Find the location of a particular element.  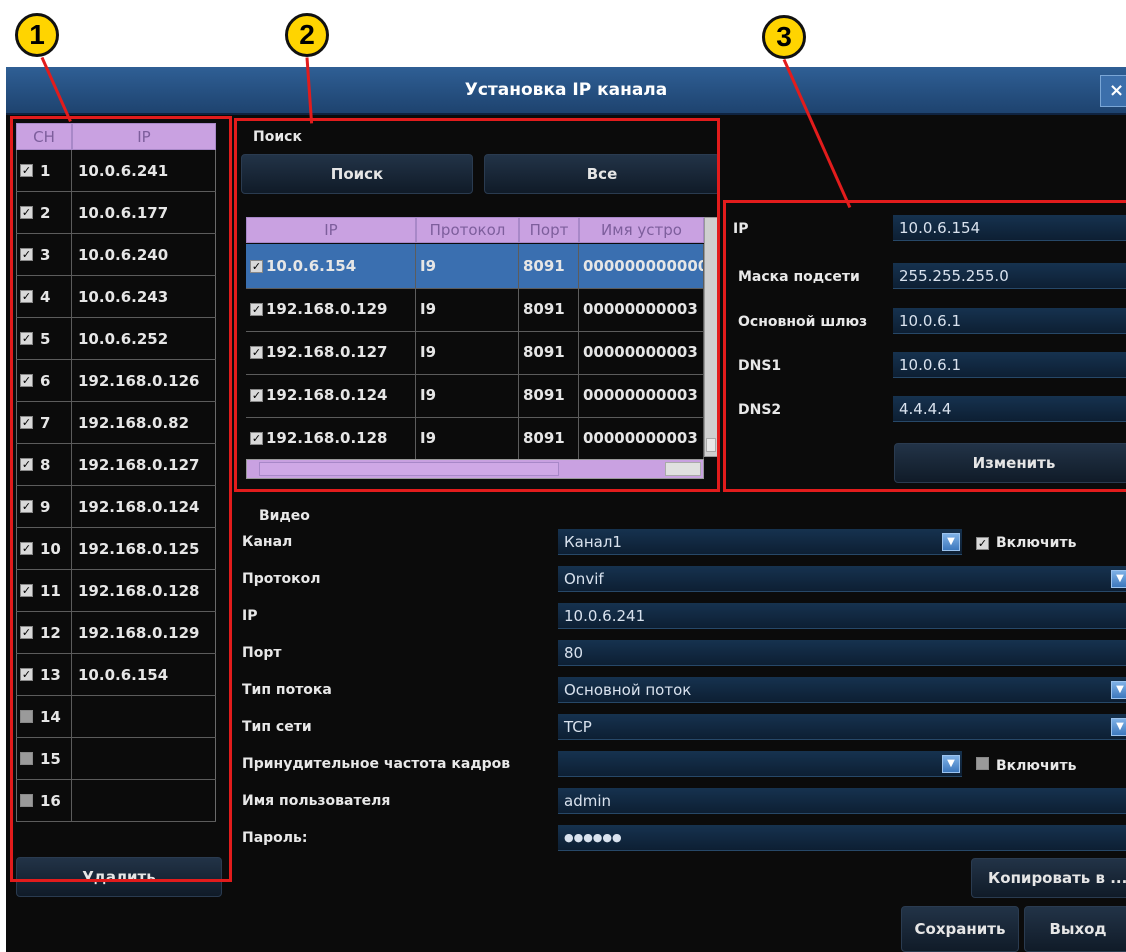

marker-1: 1 is located at coordinates (37, 35).